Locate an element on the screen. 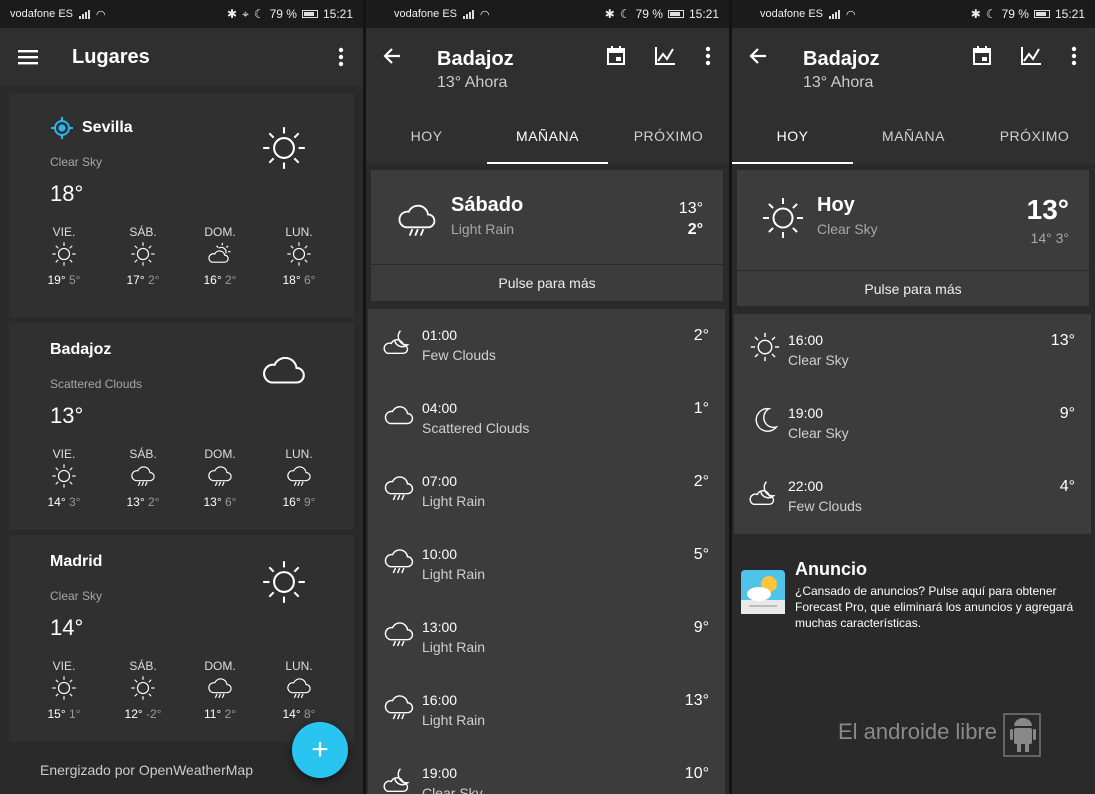  forecast-day: VIE. 15° 1° is located at coordinates (64, 690).